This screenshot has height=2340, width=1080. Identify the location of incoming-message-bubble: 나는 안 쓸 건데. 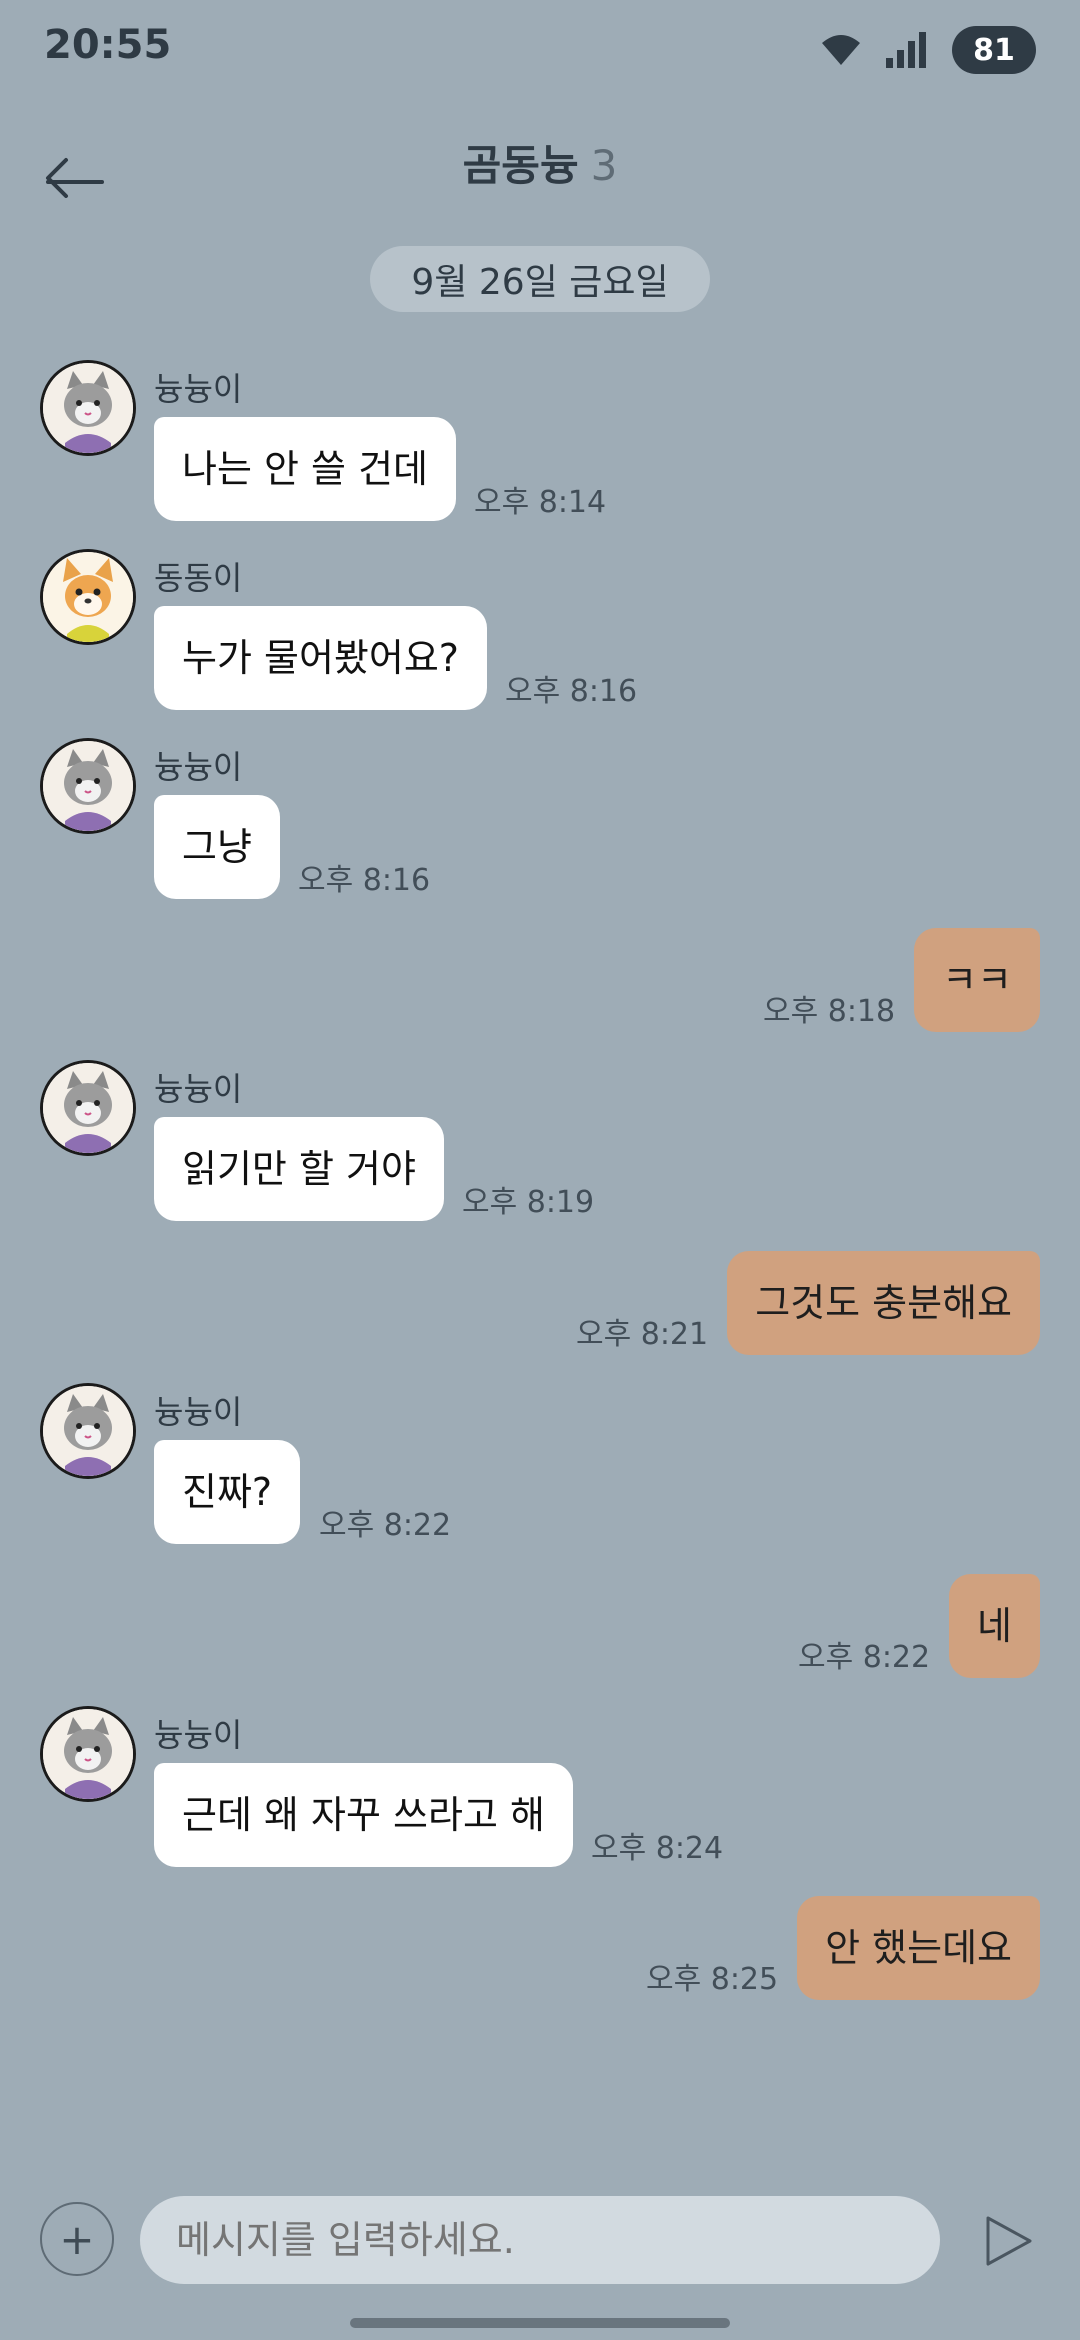
(305, 469).